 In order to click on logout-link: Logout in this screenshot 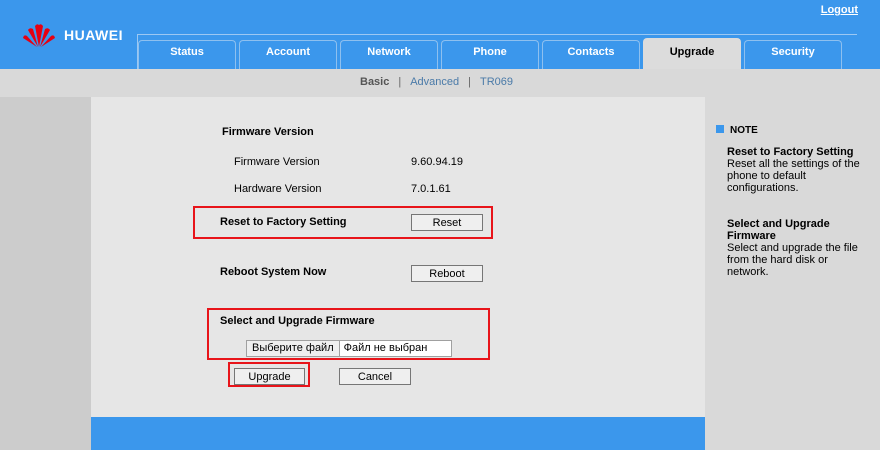, I will do `click(839, 10)`.